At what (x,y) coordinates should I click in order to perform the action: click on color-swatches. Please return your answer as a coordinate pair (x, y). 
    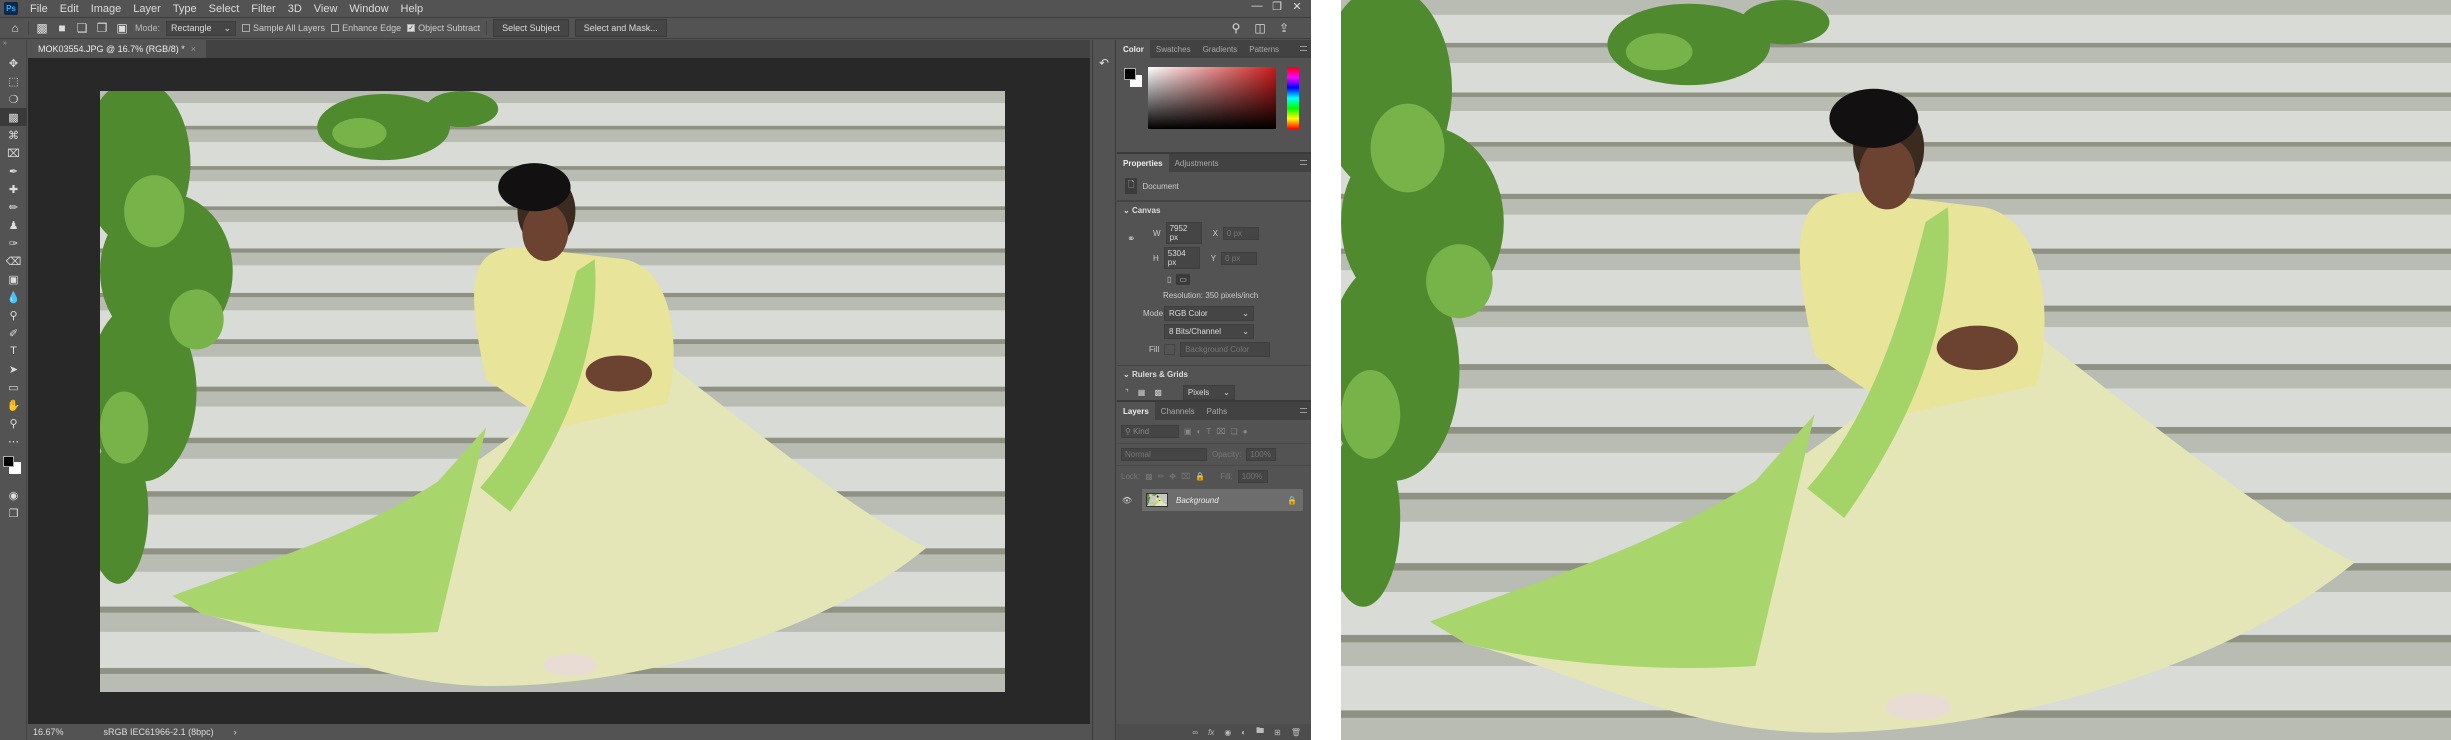
    Looking at the image, I should click on (13, 468).